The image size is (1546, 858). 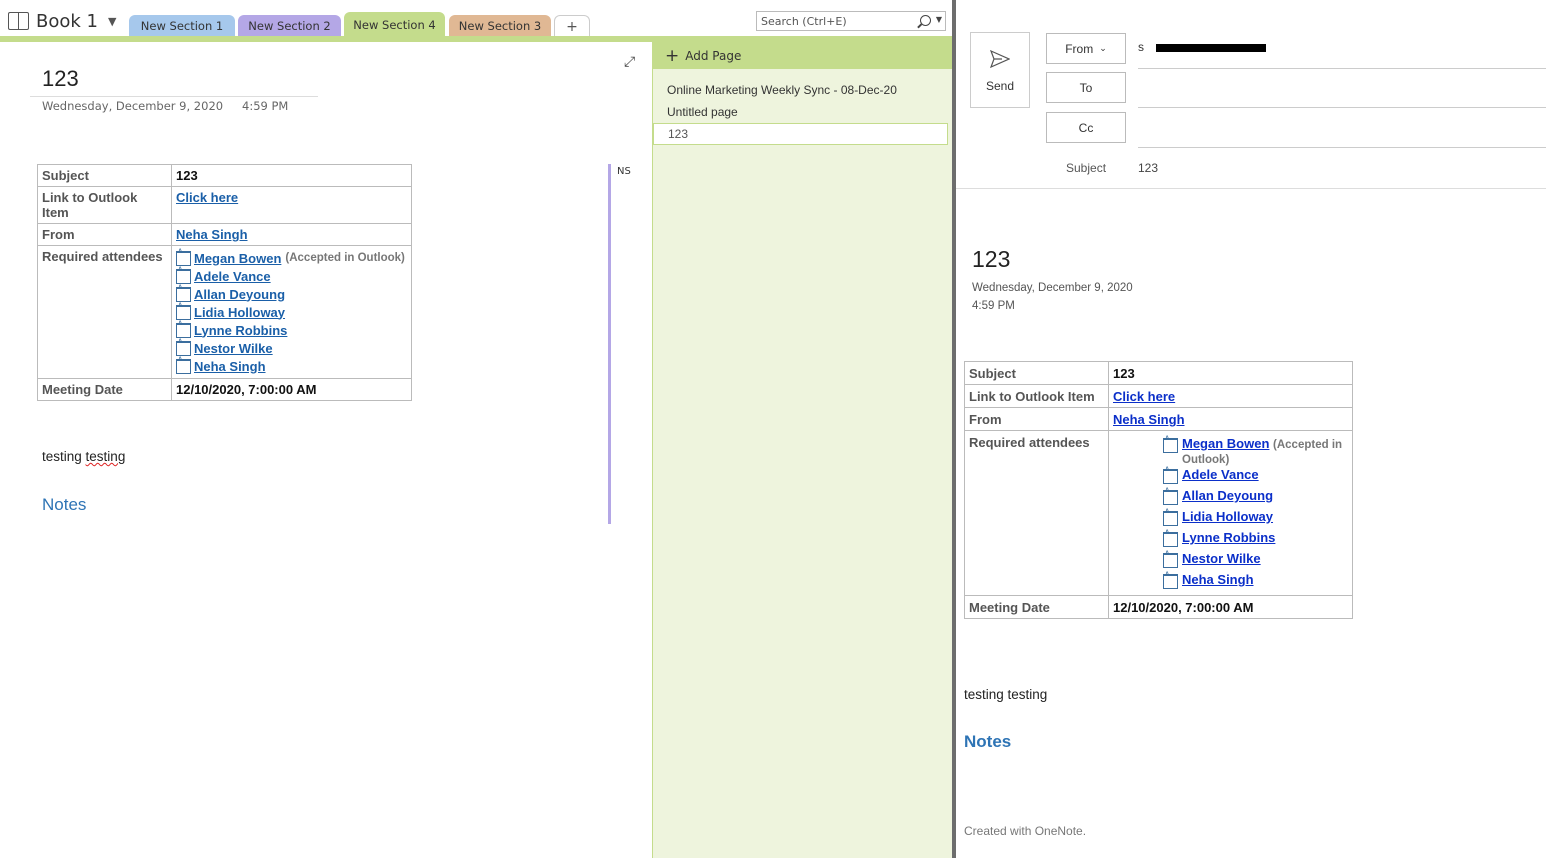 What do you see at coordinates (1230, 607) in the screenshot?
I see `meeting-date-value: 12/10/2020, 7:00:00 AM` at bounding box center [1230, 607].